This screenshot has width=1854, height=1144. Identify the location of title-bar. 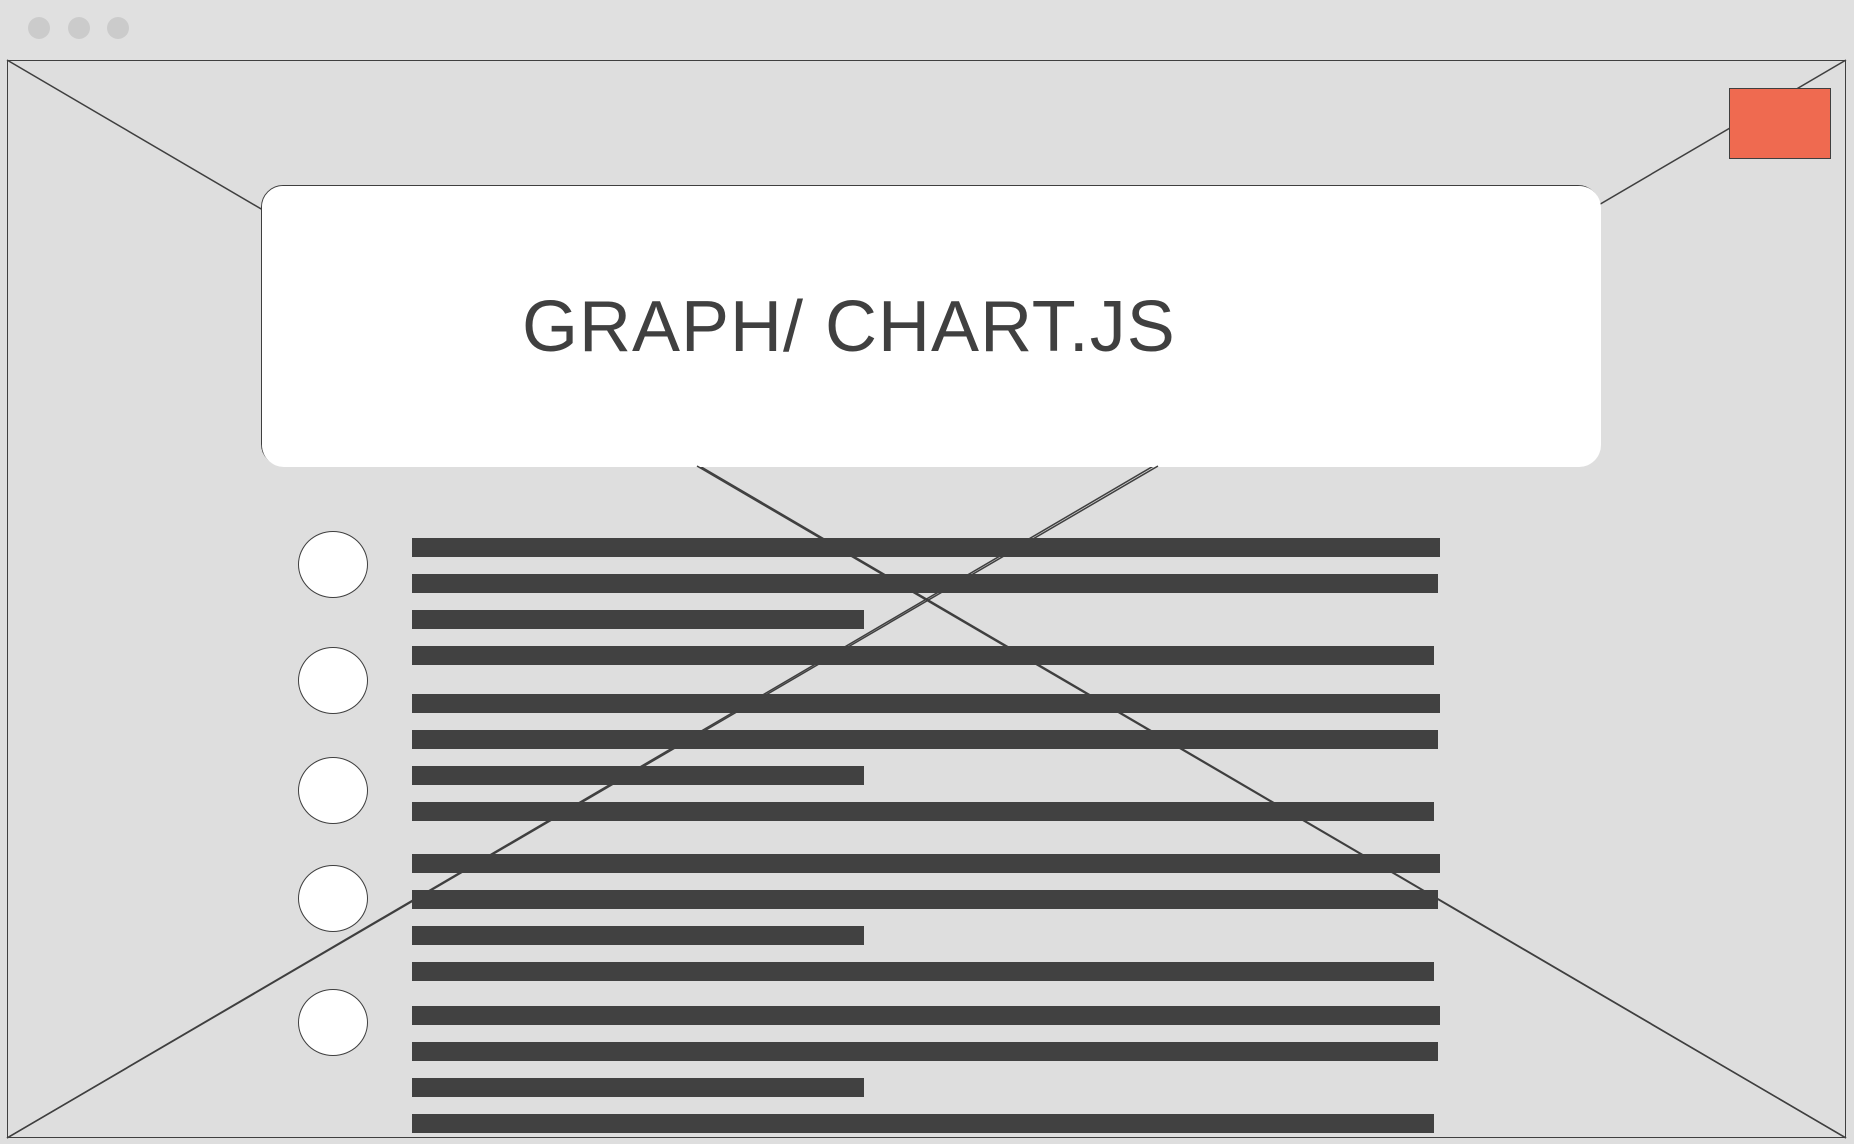
(927, 30).